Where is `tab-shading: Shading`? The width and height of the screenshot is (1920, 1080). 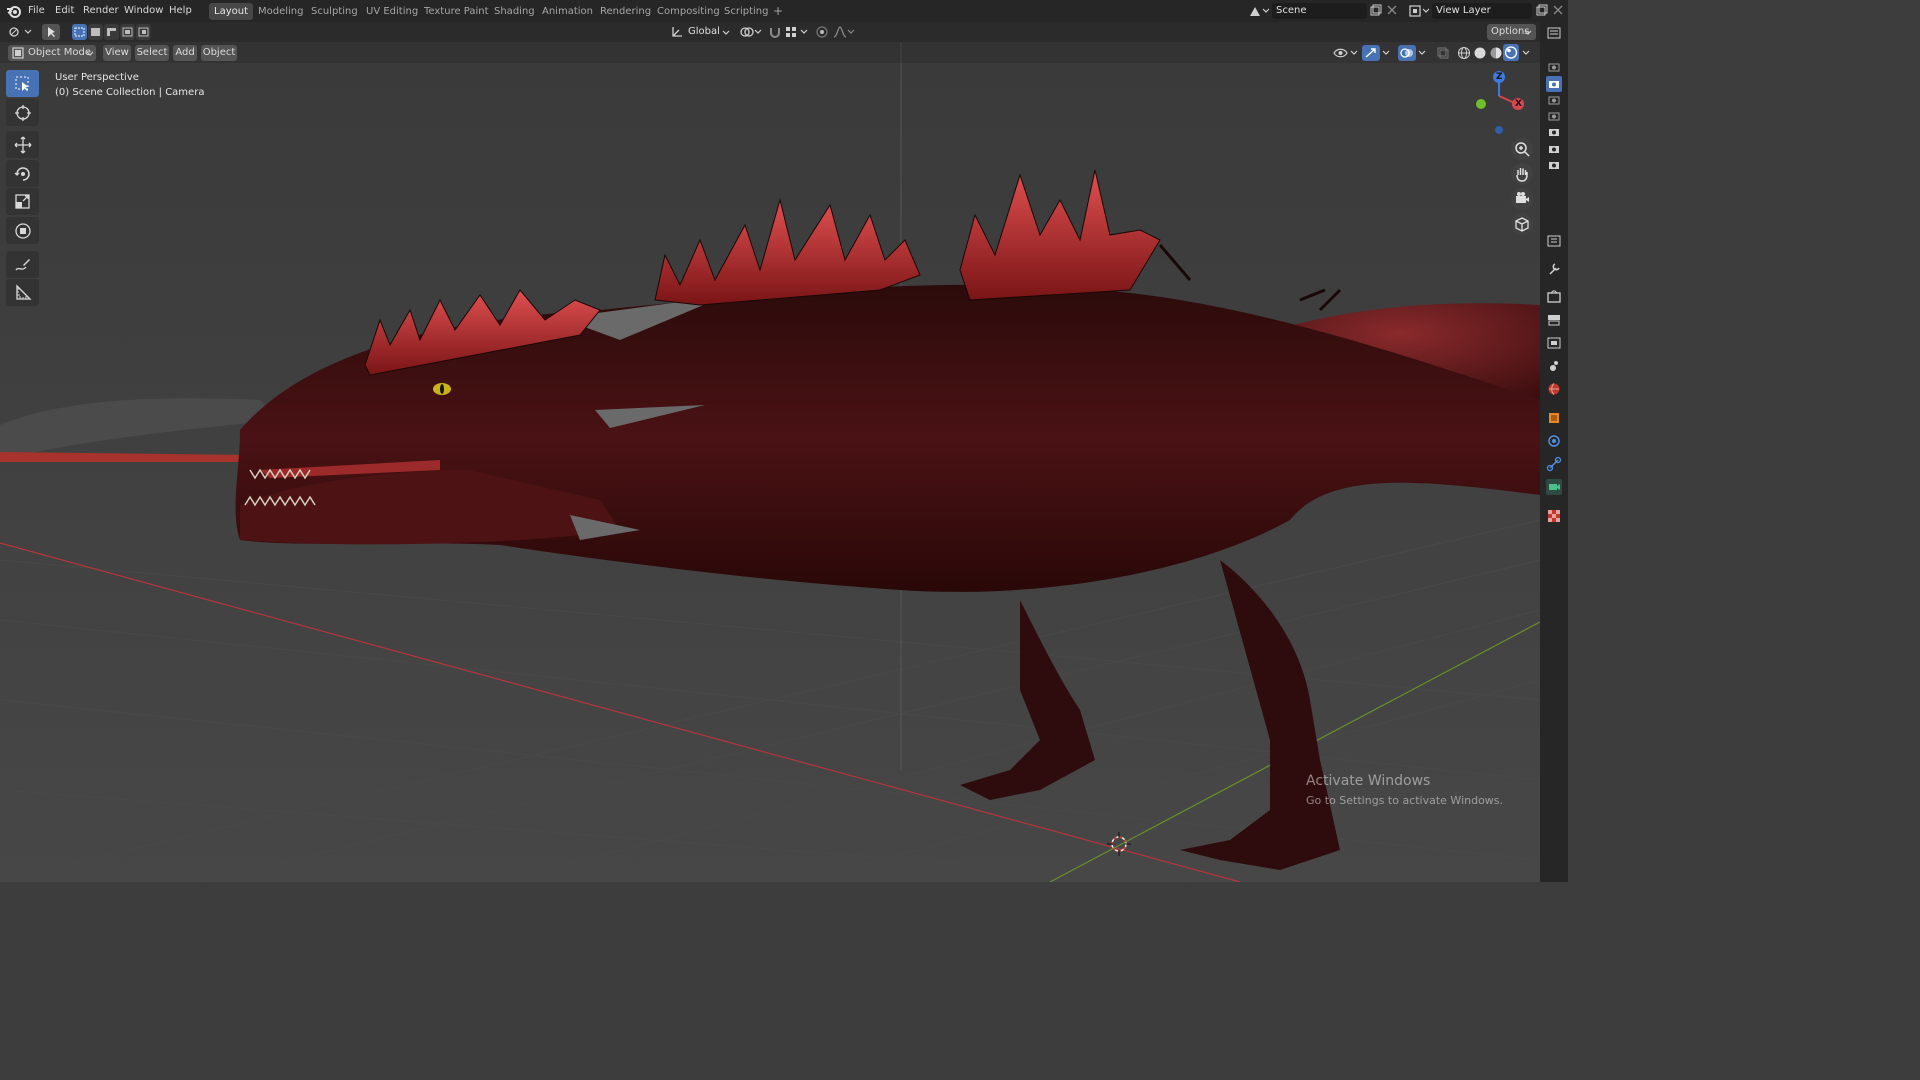 tab-shading: Shading is located at coordinates (514, 11).